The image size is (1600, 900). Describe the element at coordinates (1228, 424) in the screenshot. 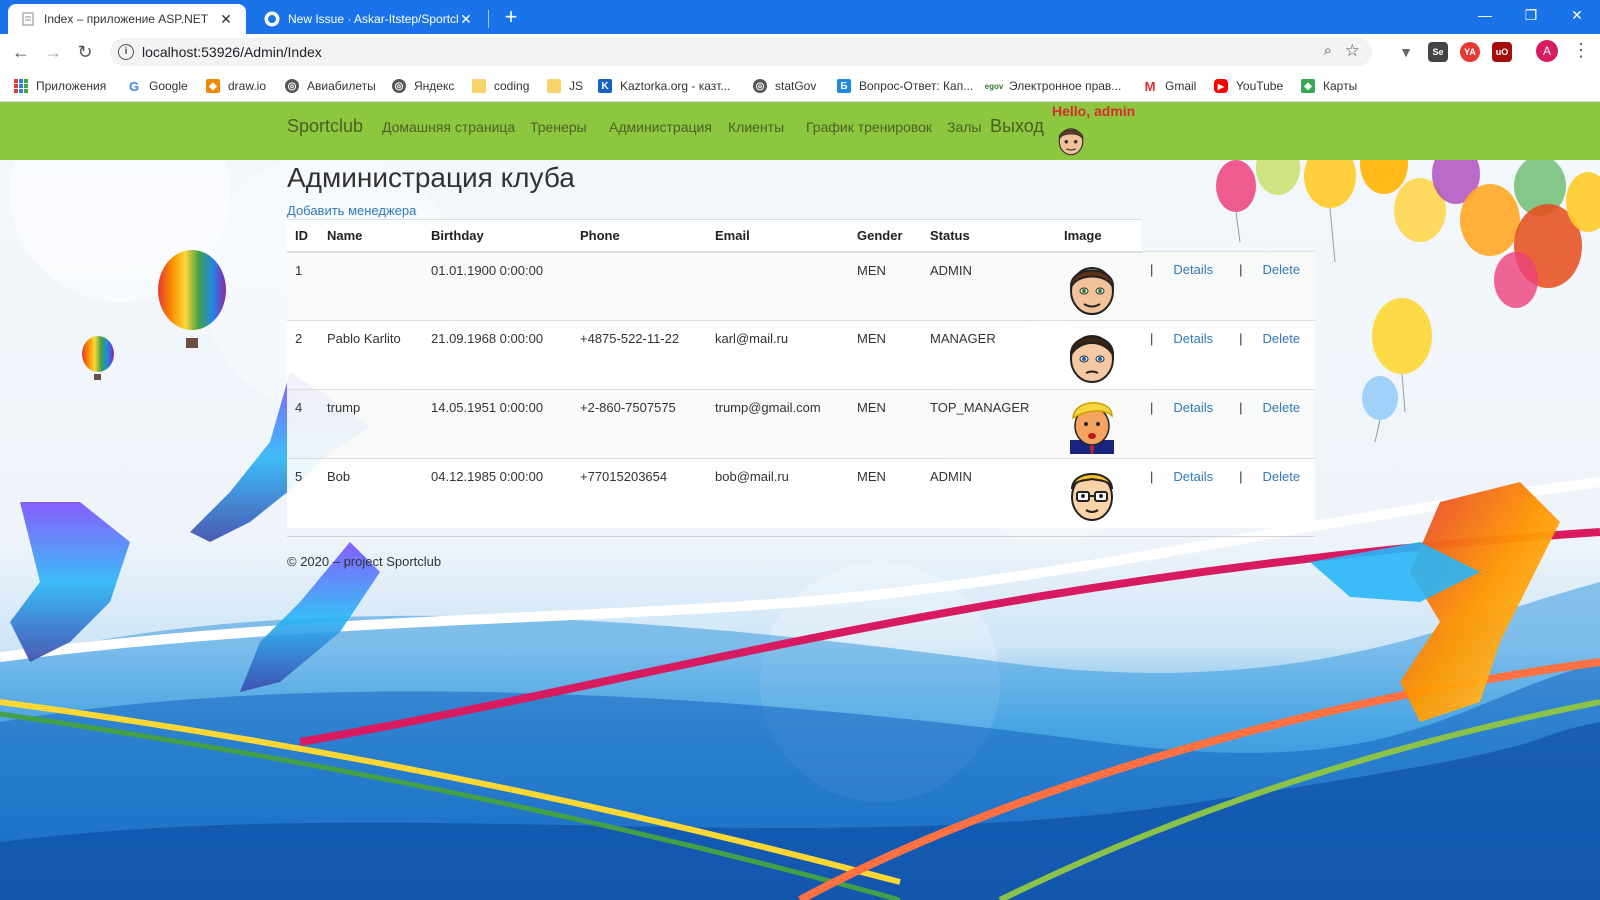

I see `cell-actions: | Details | Delete` at that location.